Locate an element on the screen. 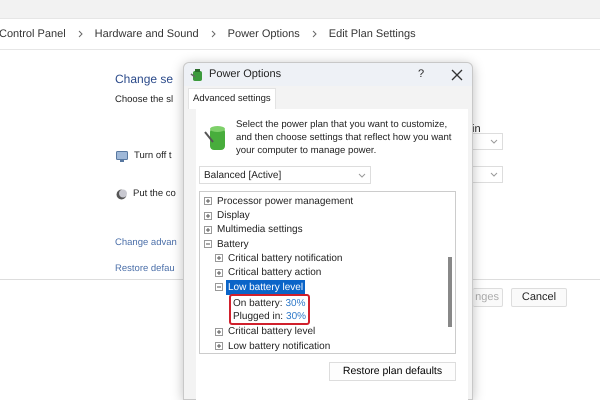 The height and width of the screenshot is (400, 600). setting-label: Put the co is located at coordinates (154, 194).